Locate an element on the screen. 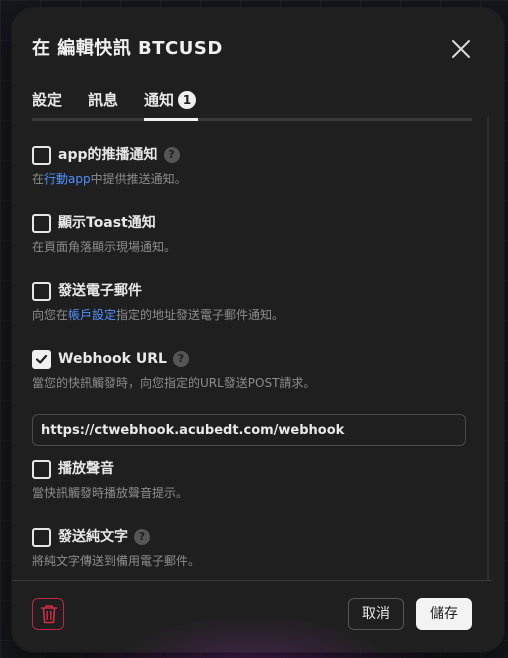  webhook-description: 當您的快訊觸發時，向您指定的URL發送POST請求。 is located at coordinates (174, 383).